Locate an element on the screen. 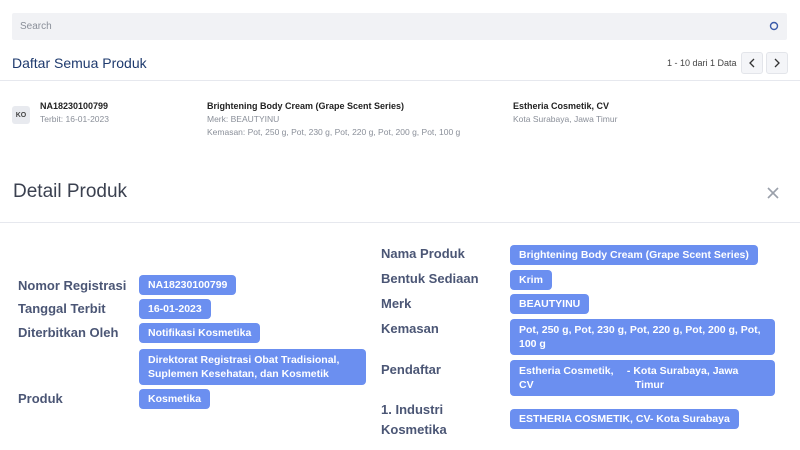 The width and height of the screenshot is (800, 450). tanggal-terbit-label: Tanggal Terbit is located at coordinates (62, 308).